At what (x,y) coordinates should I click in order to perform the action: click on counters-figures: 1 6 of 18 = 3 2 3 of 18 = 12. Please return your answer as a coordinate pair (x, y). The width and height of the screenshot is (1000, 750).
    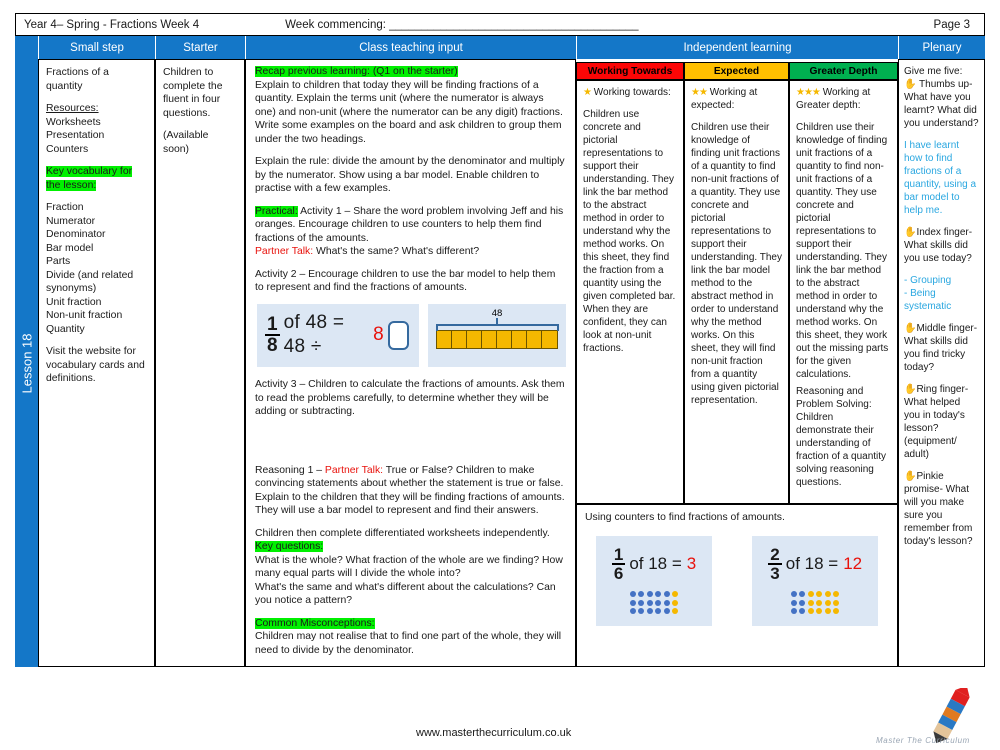
    Looking at the image, I should click on (737, 581).